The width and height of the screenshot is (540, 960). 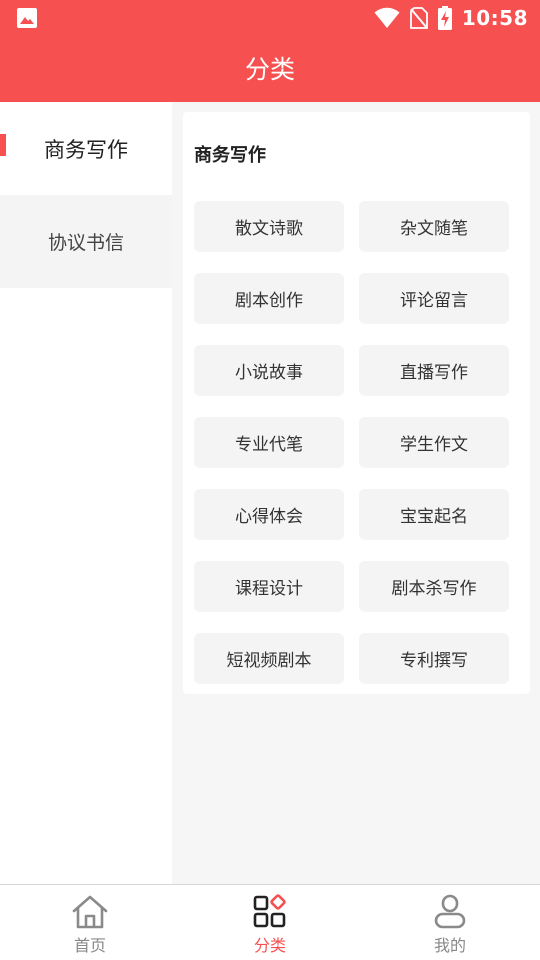 What do you see at coordinates (434, 442) in the screenshot?
I see `tag-button: 学生作文` at bounding box center [434, 442].